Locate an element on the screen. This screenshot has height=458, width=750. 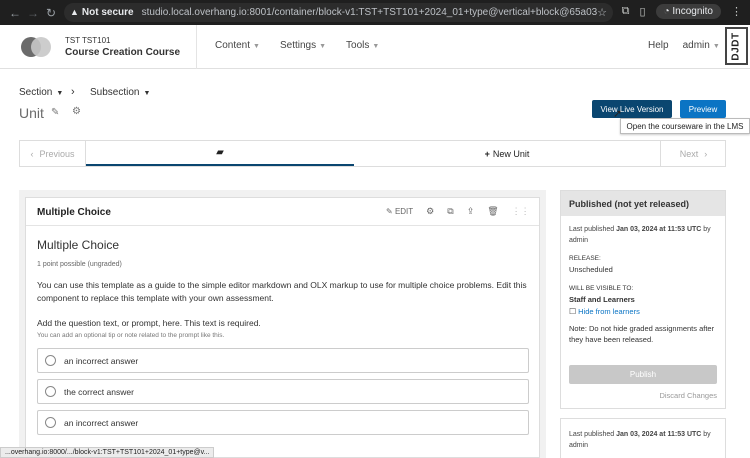
current-unit-tab: ▰ is located at coordinates (220, 153).